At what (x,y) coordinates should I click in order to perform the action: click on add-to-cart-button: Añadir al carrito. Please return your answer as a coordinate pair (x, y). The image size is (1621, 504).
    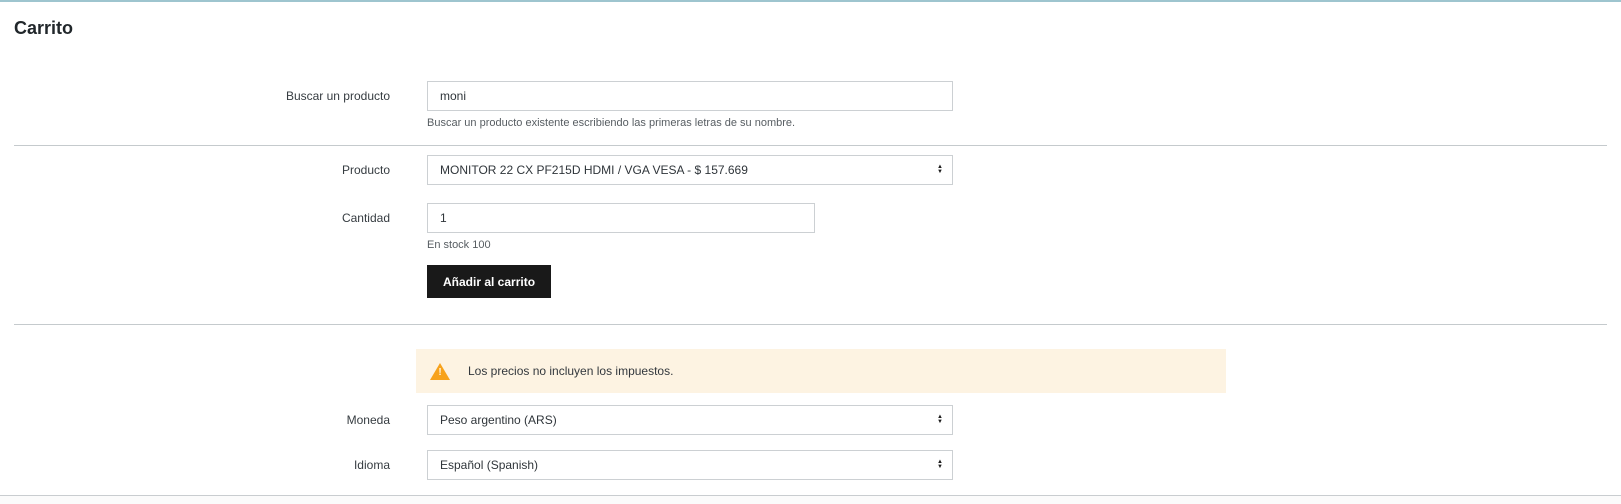
    Looking at the image, I should click on (489, 281).